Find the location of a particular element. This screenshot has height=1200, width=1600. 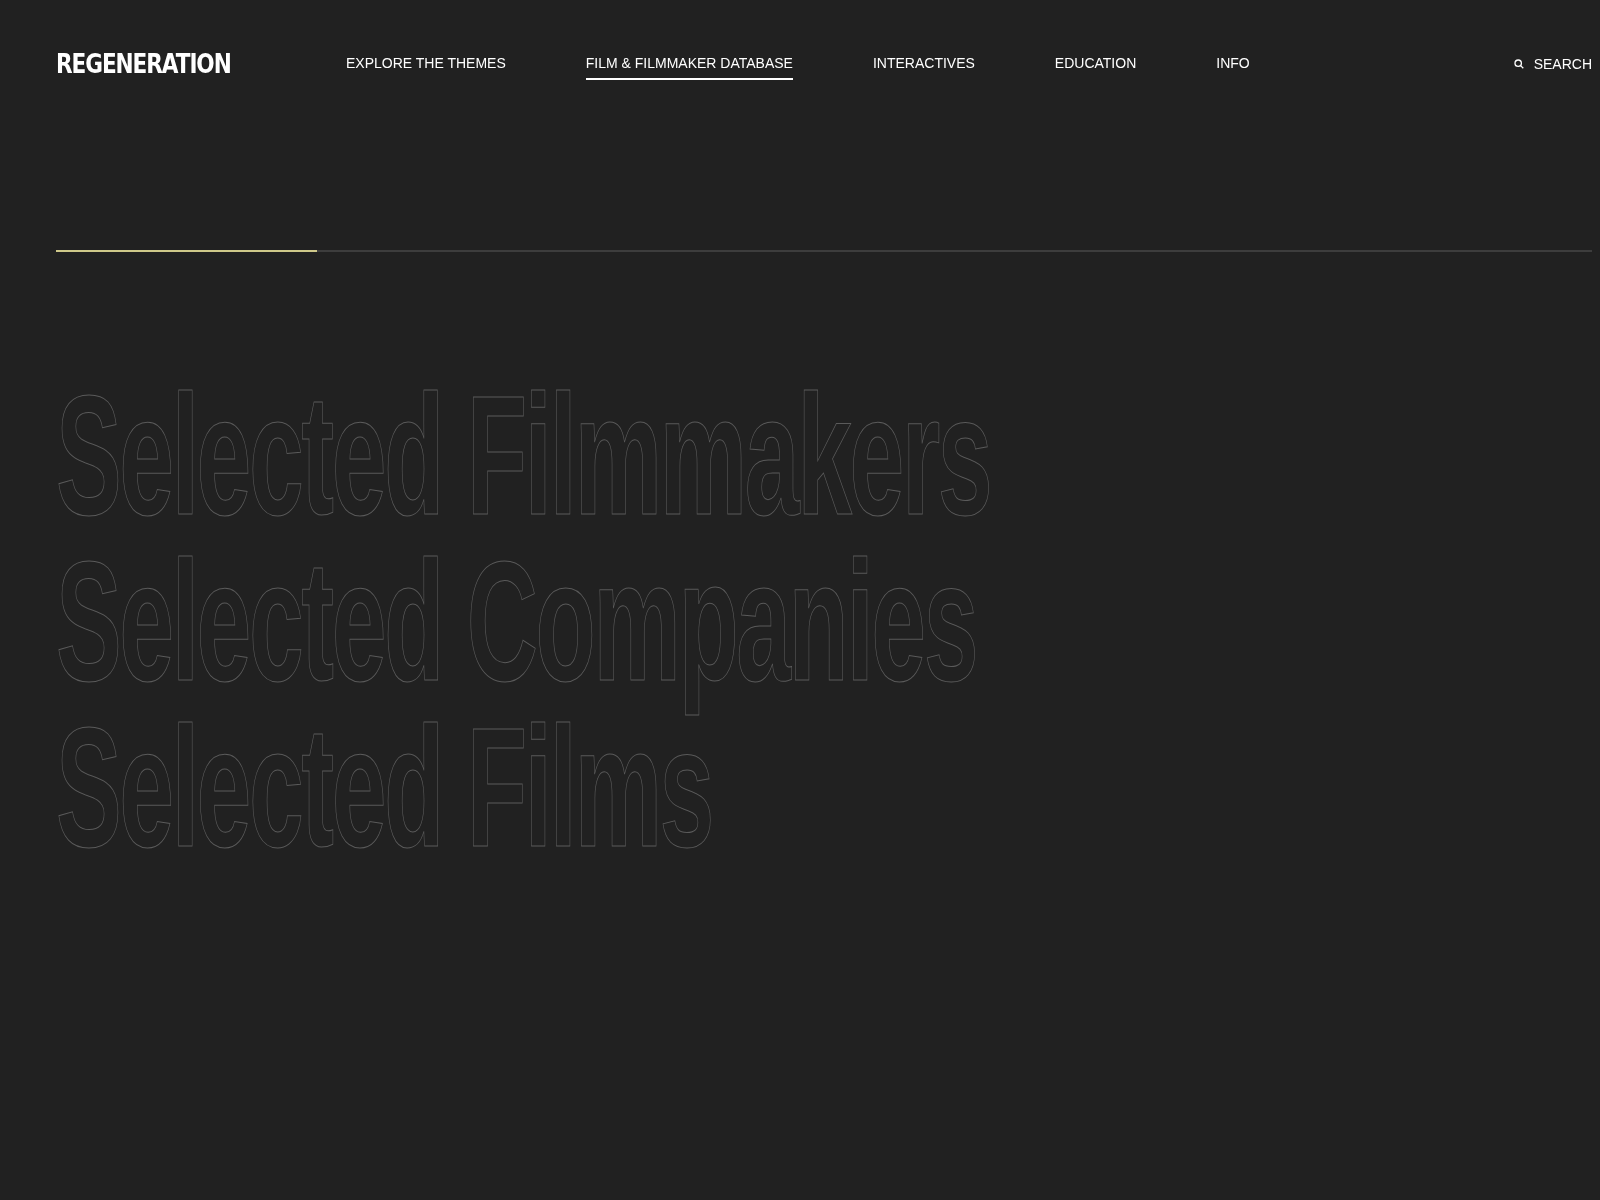

nav-link: INFO is located at coordinates (1233, 64).